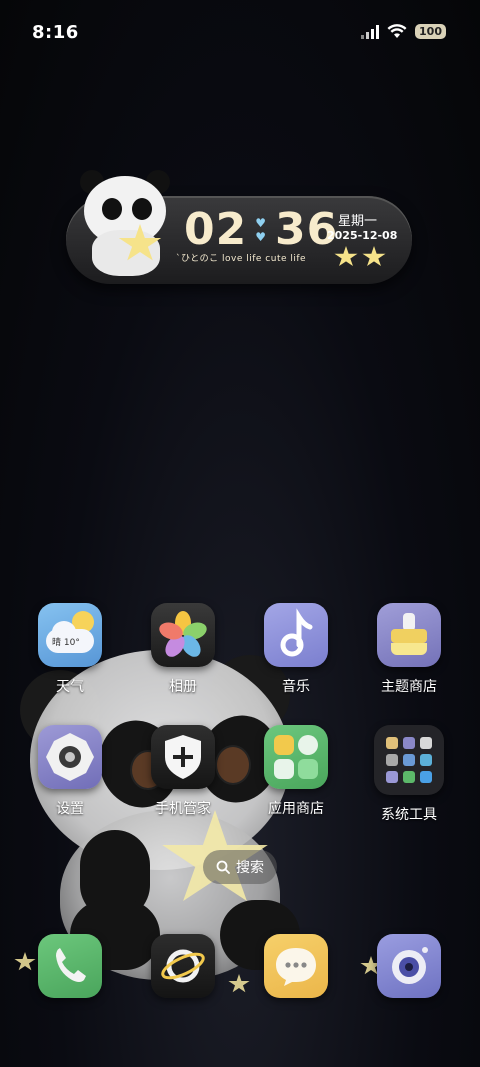 This screenshot has height=1067, width=480. I want to click on app-settings: 设置, so click(70, 771).